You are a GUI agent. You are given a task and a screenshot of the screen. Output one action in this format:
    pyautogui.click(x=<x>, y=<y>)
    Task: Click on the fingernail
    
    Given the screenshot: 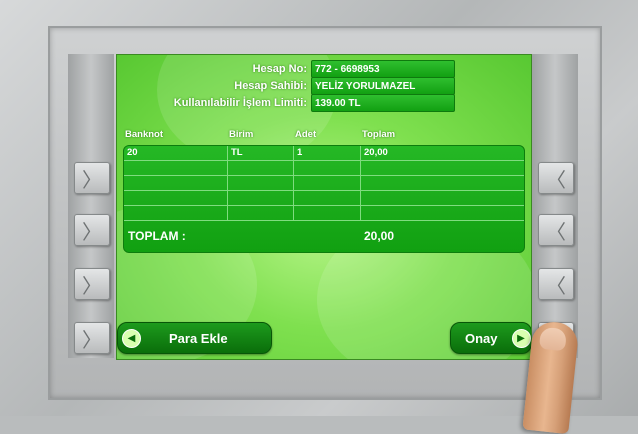 What is the action you would take?
    pyautogui.click(x=553, y=339)
    